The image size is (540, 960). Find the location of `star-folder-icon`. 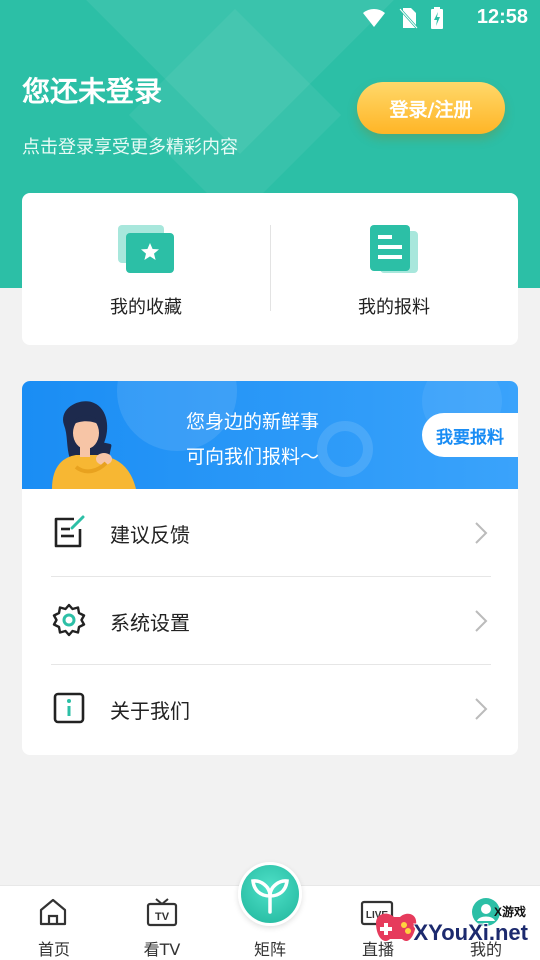

star-folder-icon is located at coordinates (146, 249).